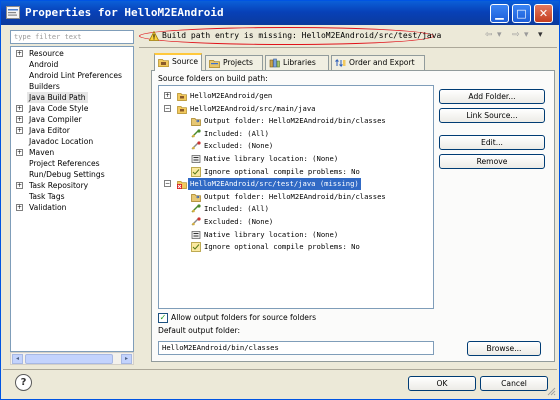  I want to click on sidebar-item-label: Android, so click(44, 64).